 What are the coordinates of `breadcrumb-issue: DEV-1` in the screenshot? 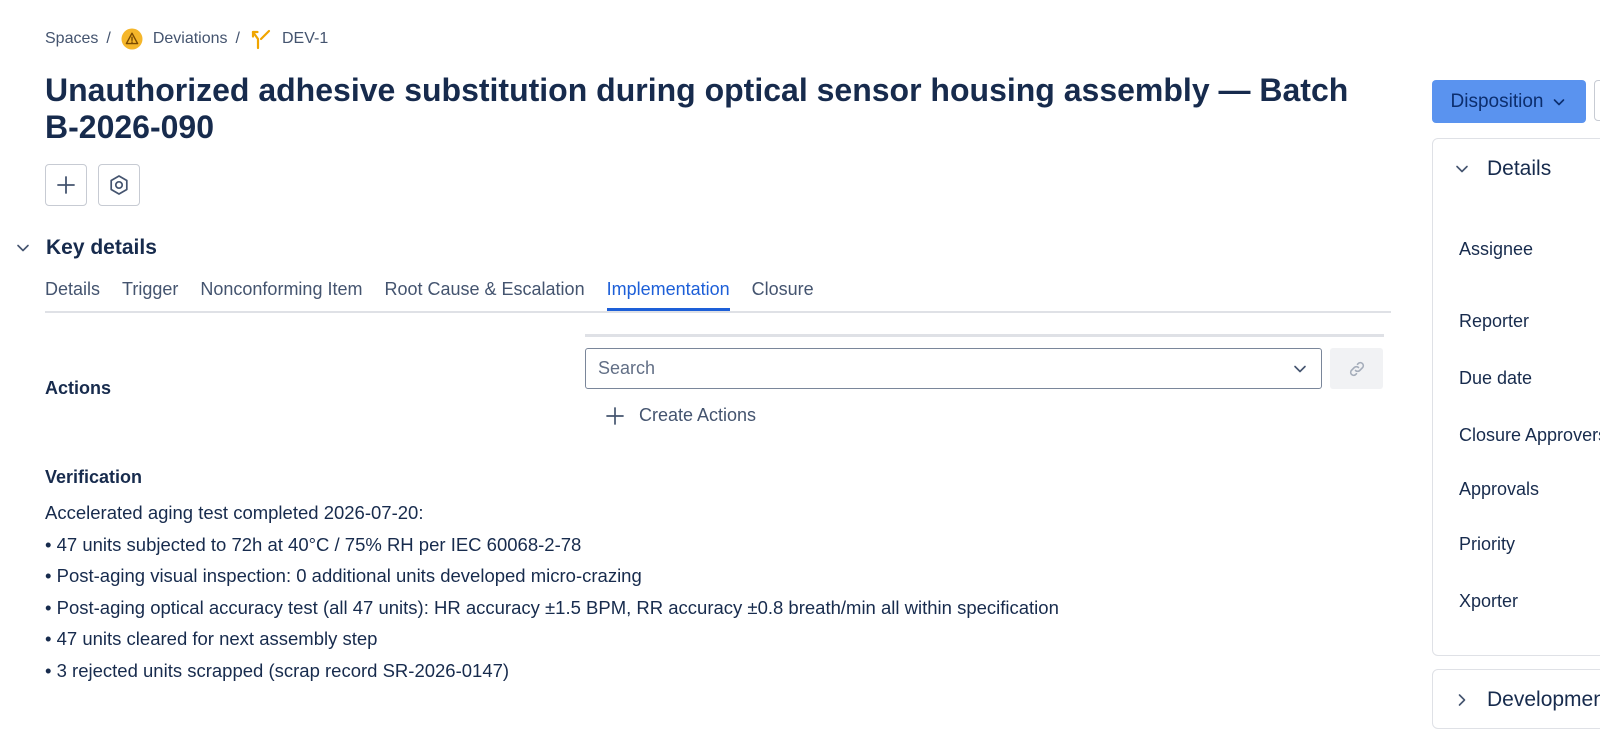 It's located at (289, 39).